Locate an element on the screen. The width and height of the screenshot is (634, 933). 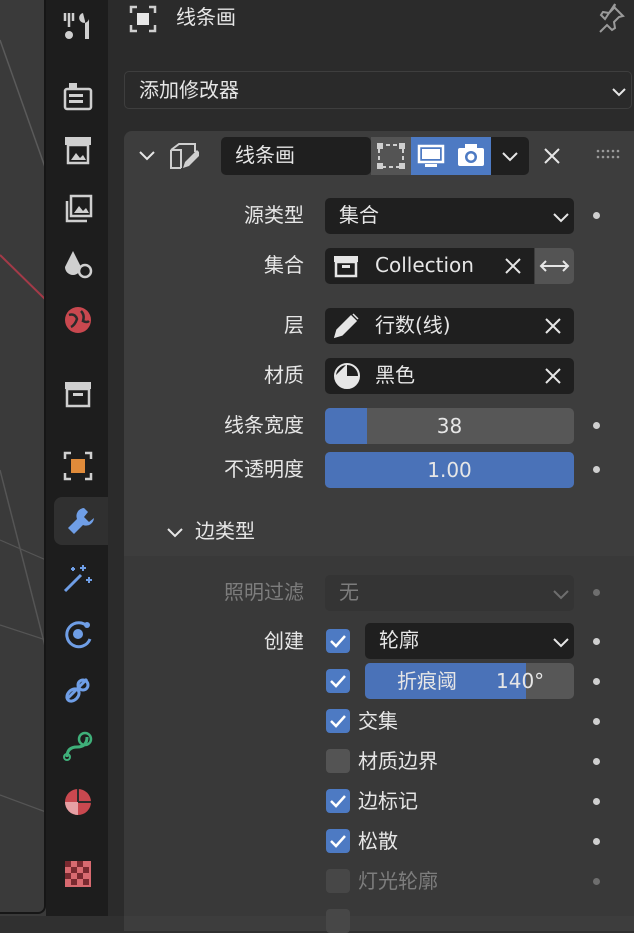
viewport-display-toggle is located at coordinates (431, 156).